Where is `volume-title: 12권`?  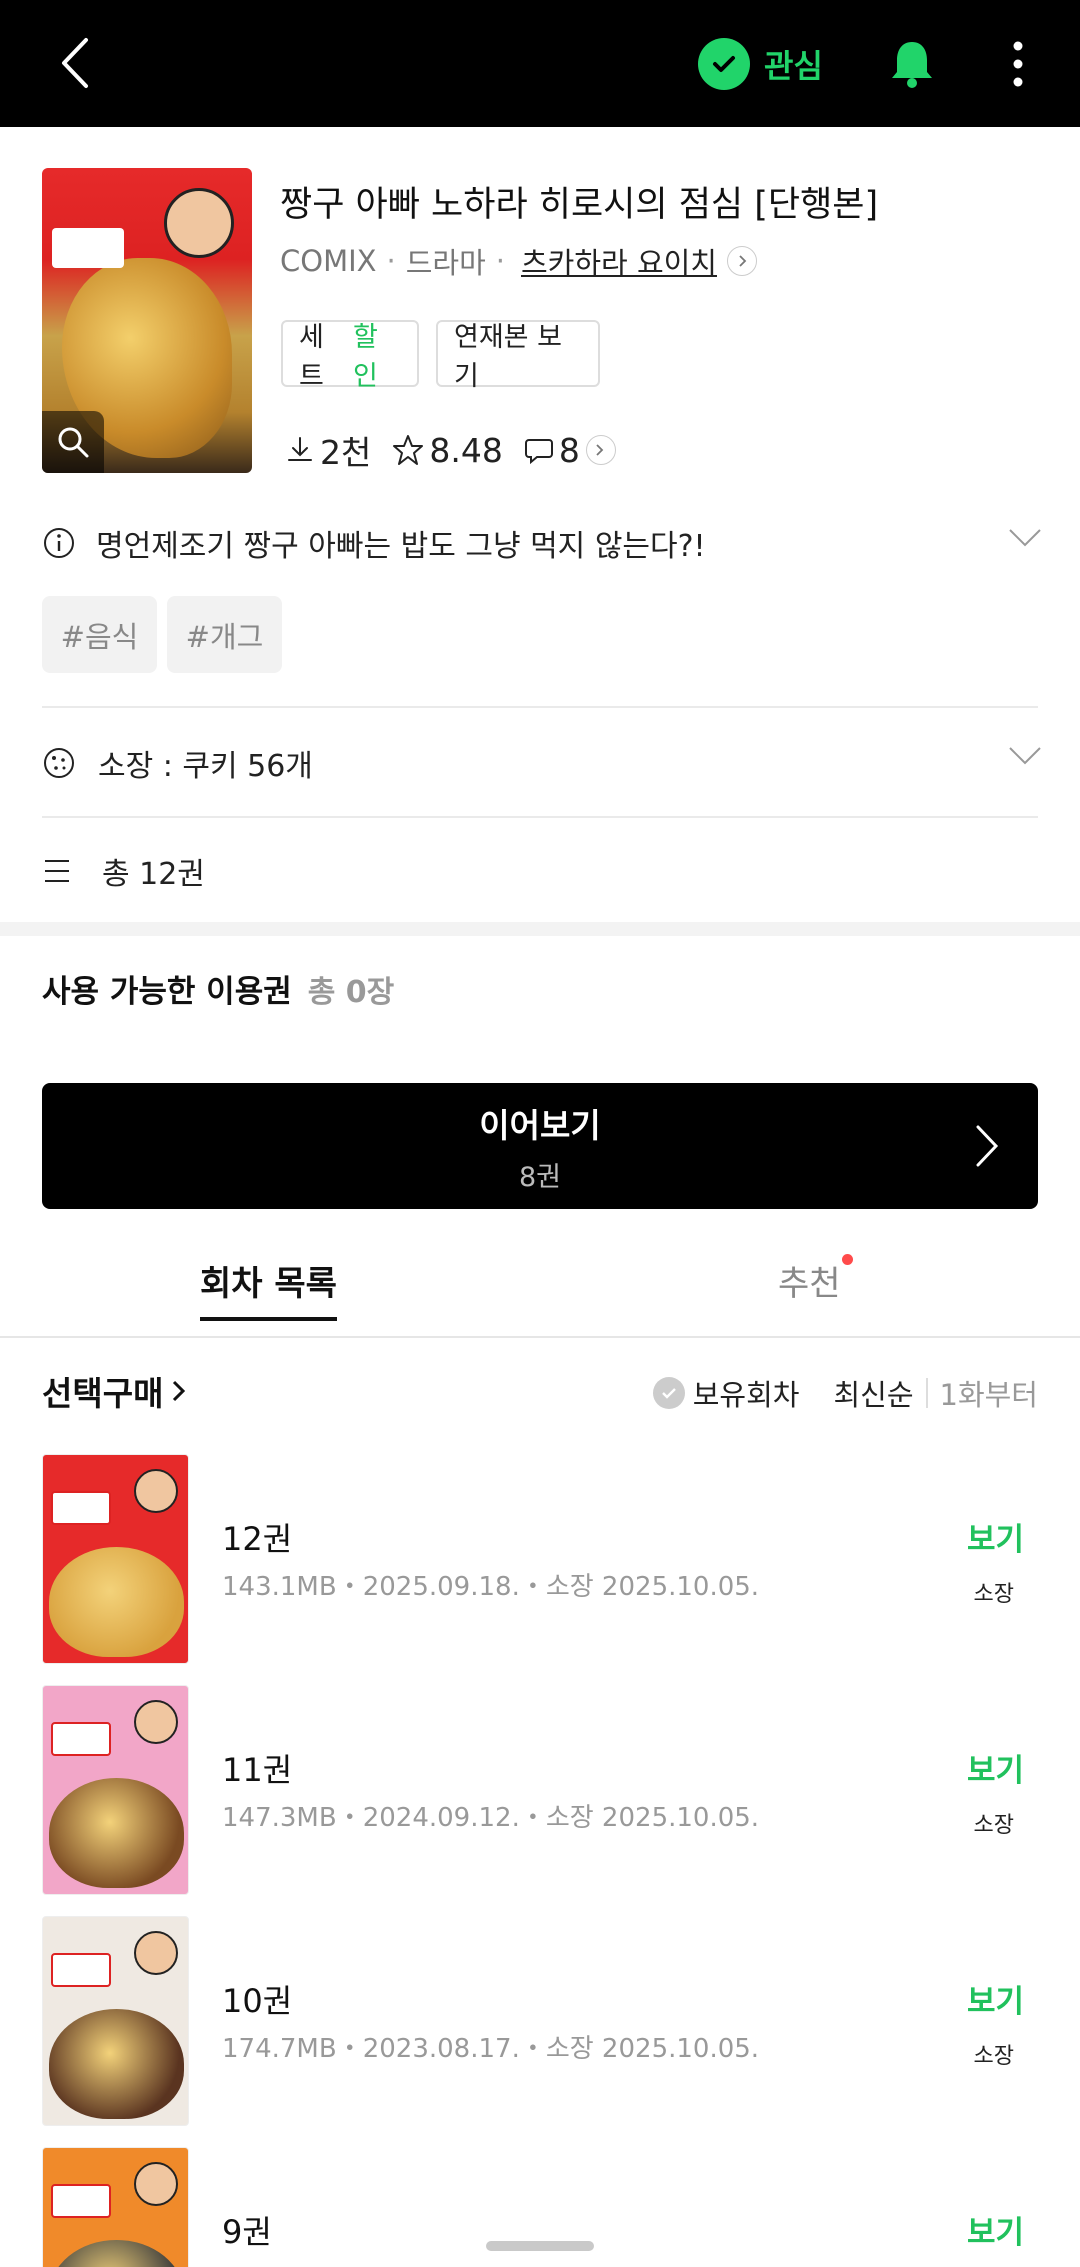 volume-title: 12권 is located at coordinates (257, 1539).